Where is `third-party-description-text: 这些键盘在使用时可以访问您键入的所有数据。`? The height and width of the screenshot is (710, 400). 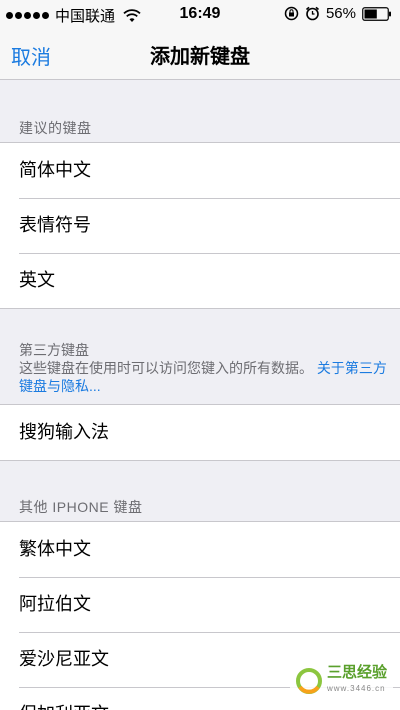
third-party-description-text: 这些键盘在使用时可以访问您键入的所有数据。 is located at coordinates (166, 368).